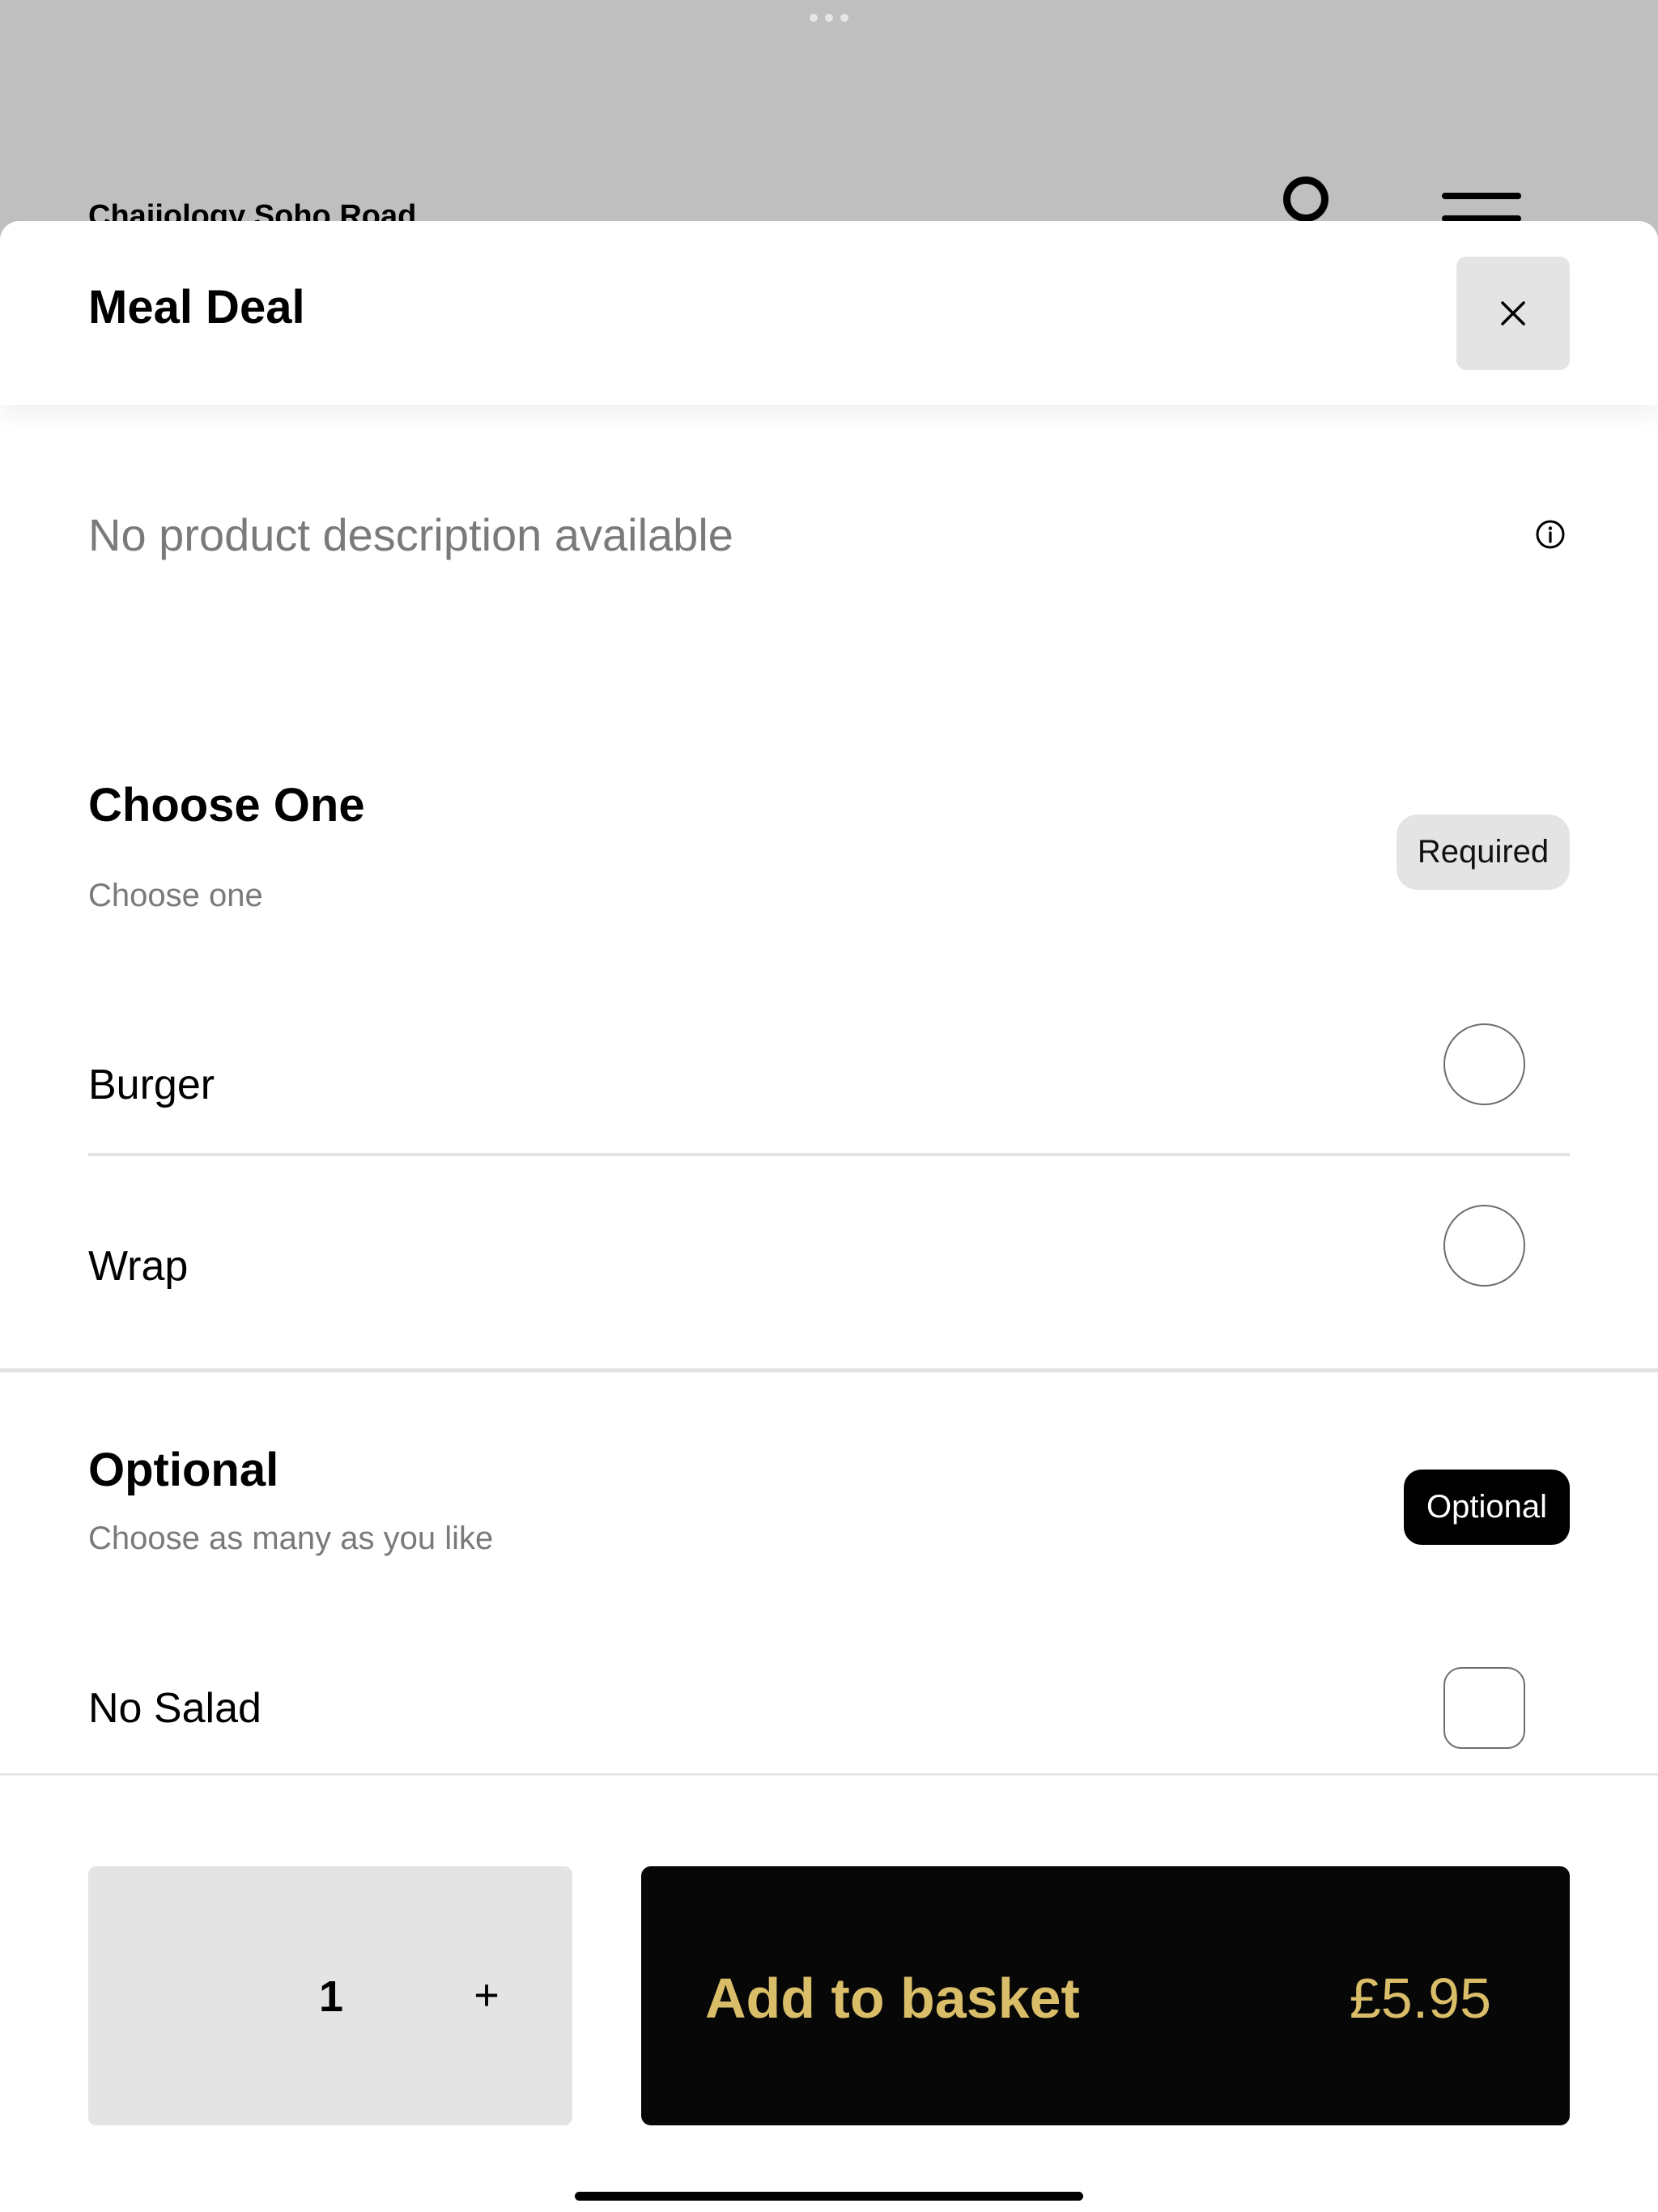  What do you see at coordinates (196, 307) in the screenshot?
I see `sheet-title: Meal Deal` at bounding box center [196, 307].